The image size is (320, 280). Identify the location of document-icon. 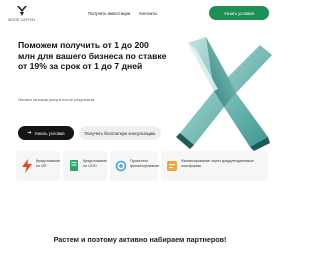
(74, 165).